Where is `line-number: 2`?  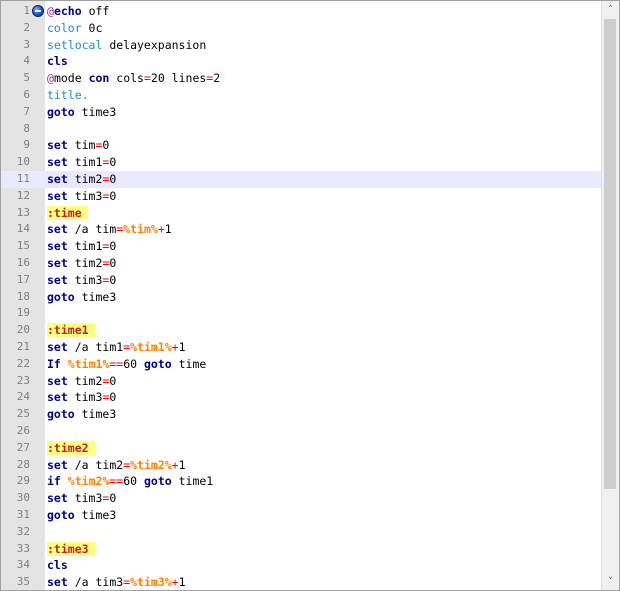 line-number: 2 is located at coordinates (26, 27).